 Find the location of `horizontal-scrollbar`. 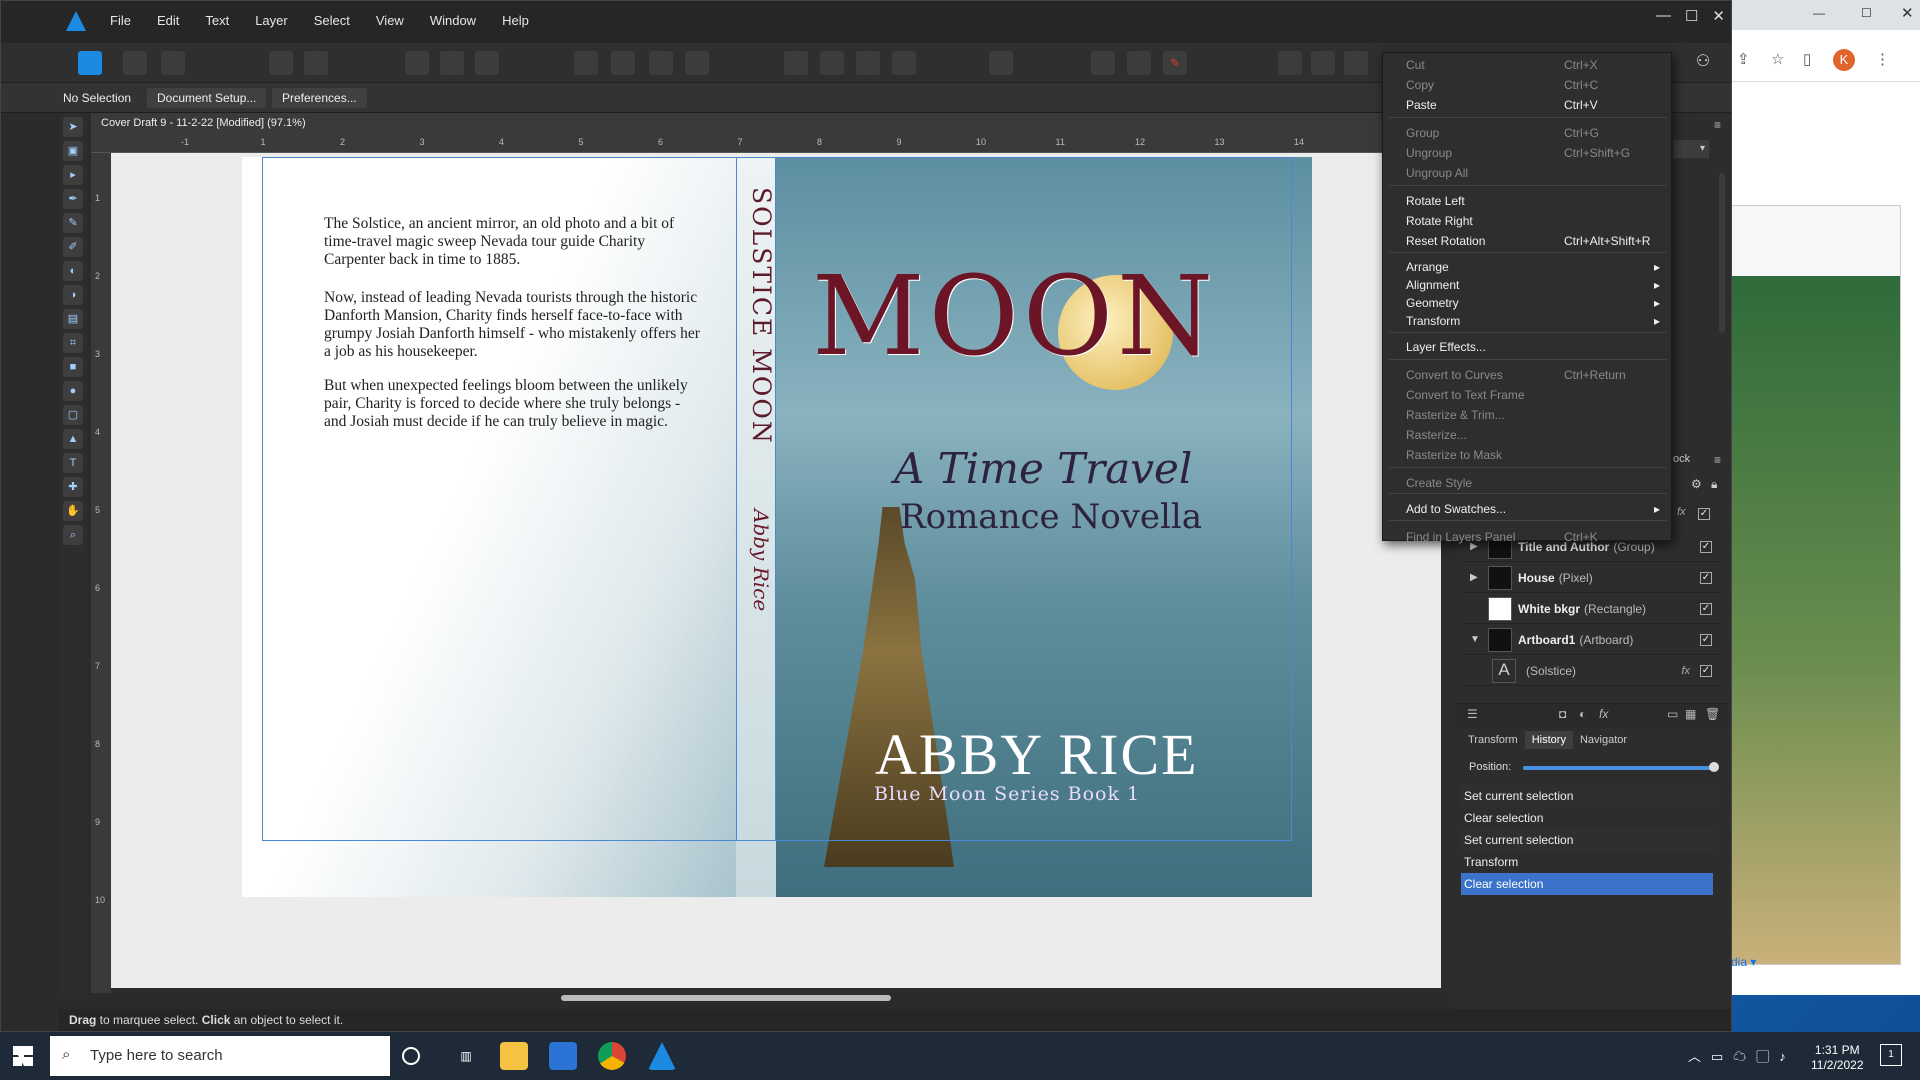

horizontal-scrollbar is located at coordinates (726, 998).